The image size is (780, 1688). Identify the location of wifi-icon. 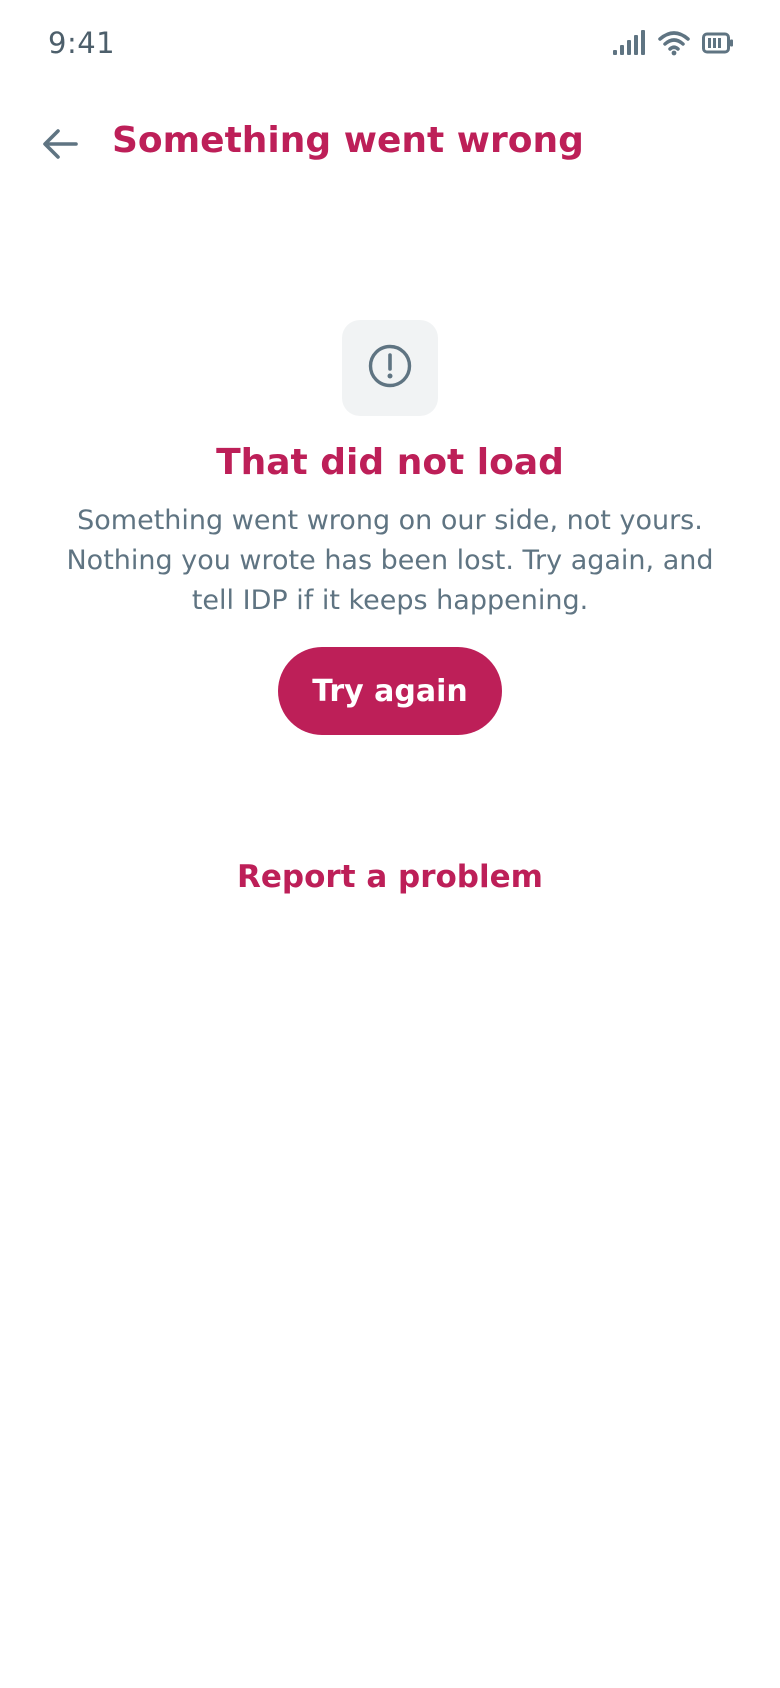
(674, 43).